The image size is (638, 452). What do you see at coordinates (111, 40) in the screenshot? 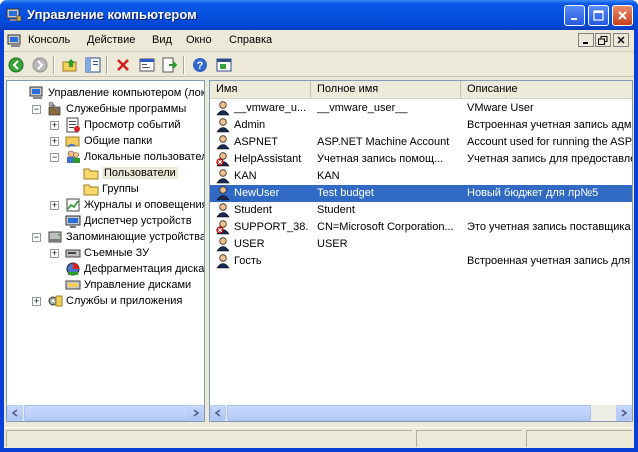
I see `menu-action: Действие` at bounding box center [111, 40].